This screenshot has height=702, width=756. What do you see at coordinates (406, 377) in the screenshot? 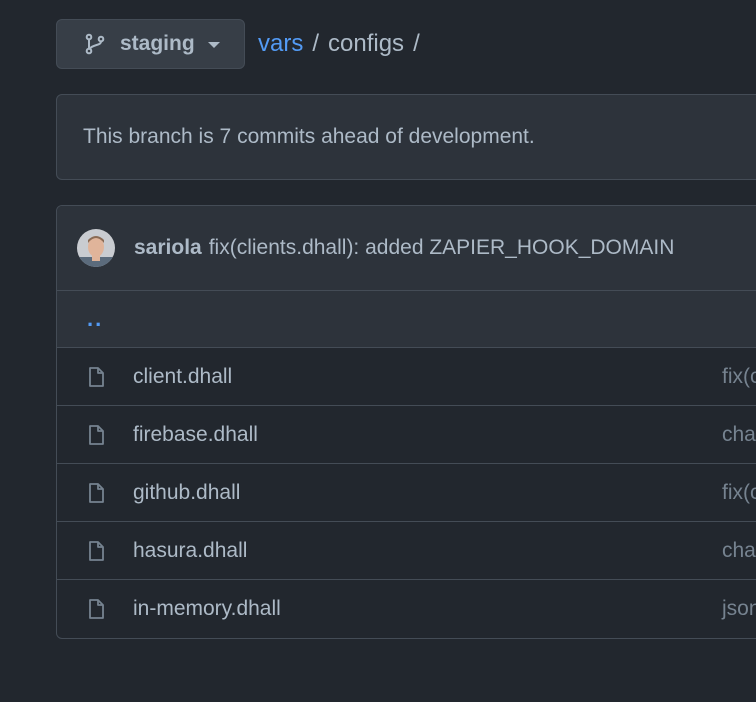
I see `file-row: client.dhall fix(c` at bounding box center [406, 377].